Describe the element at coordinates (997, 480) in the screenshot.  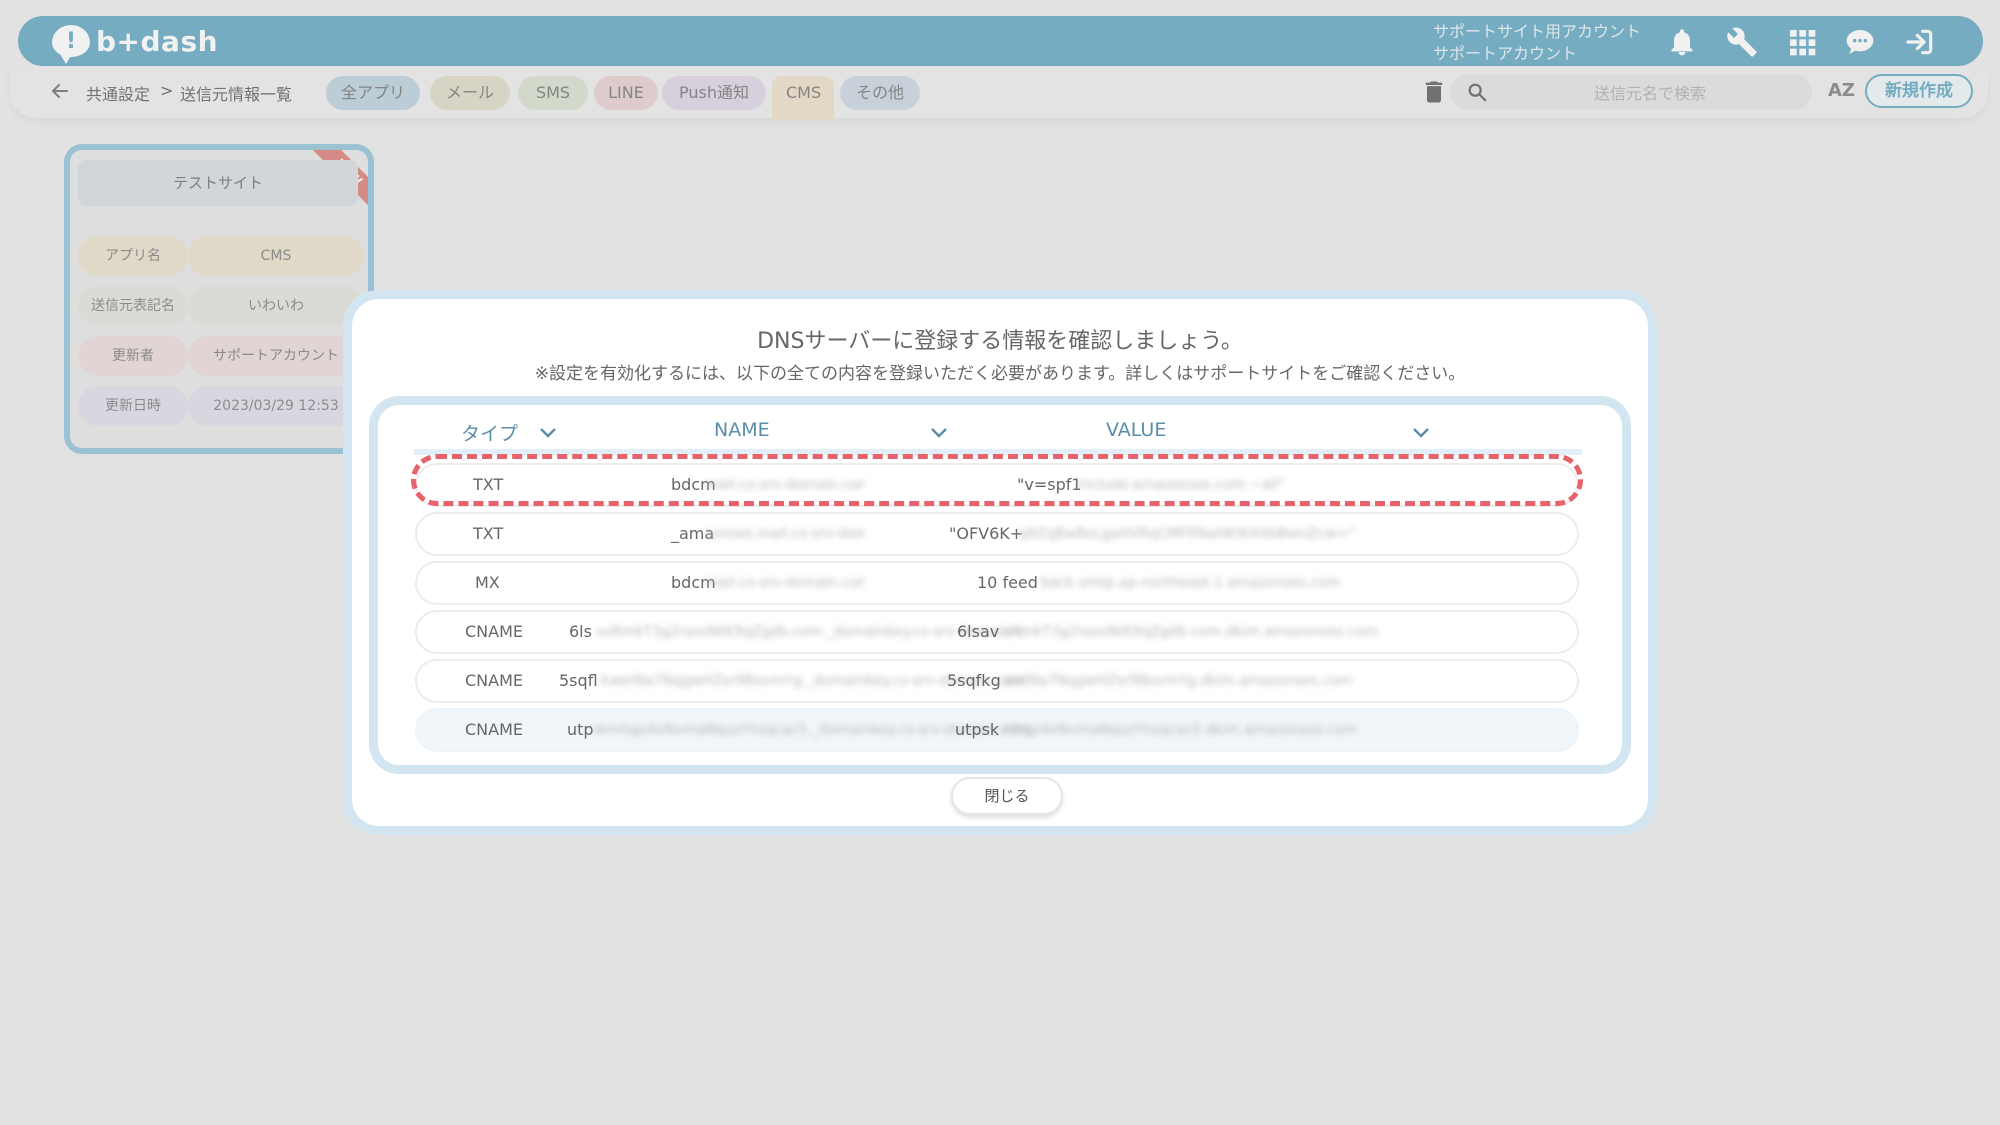
I see `highlight-annotation` at that location.